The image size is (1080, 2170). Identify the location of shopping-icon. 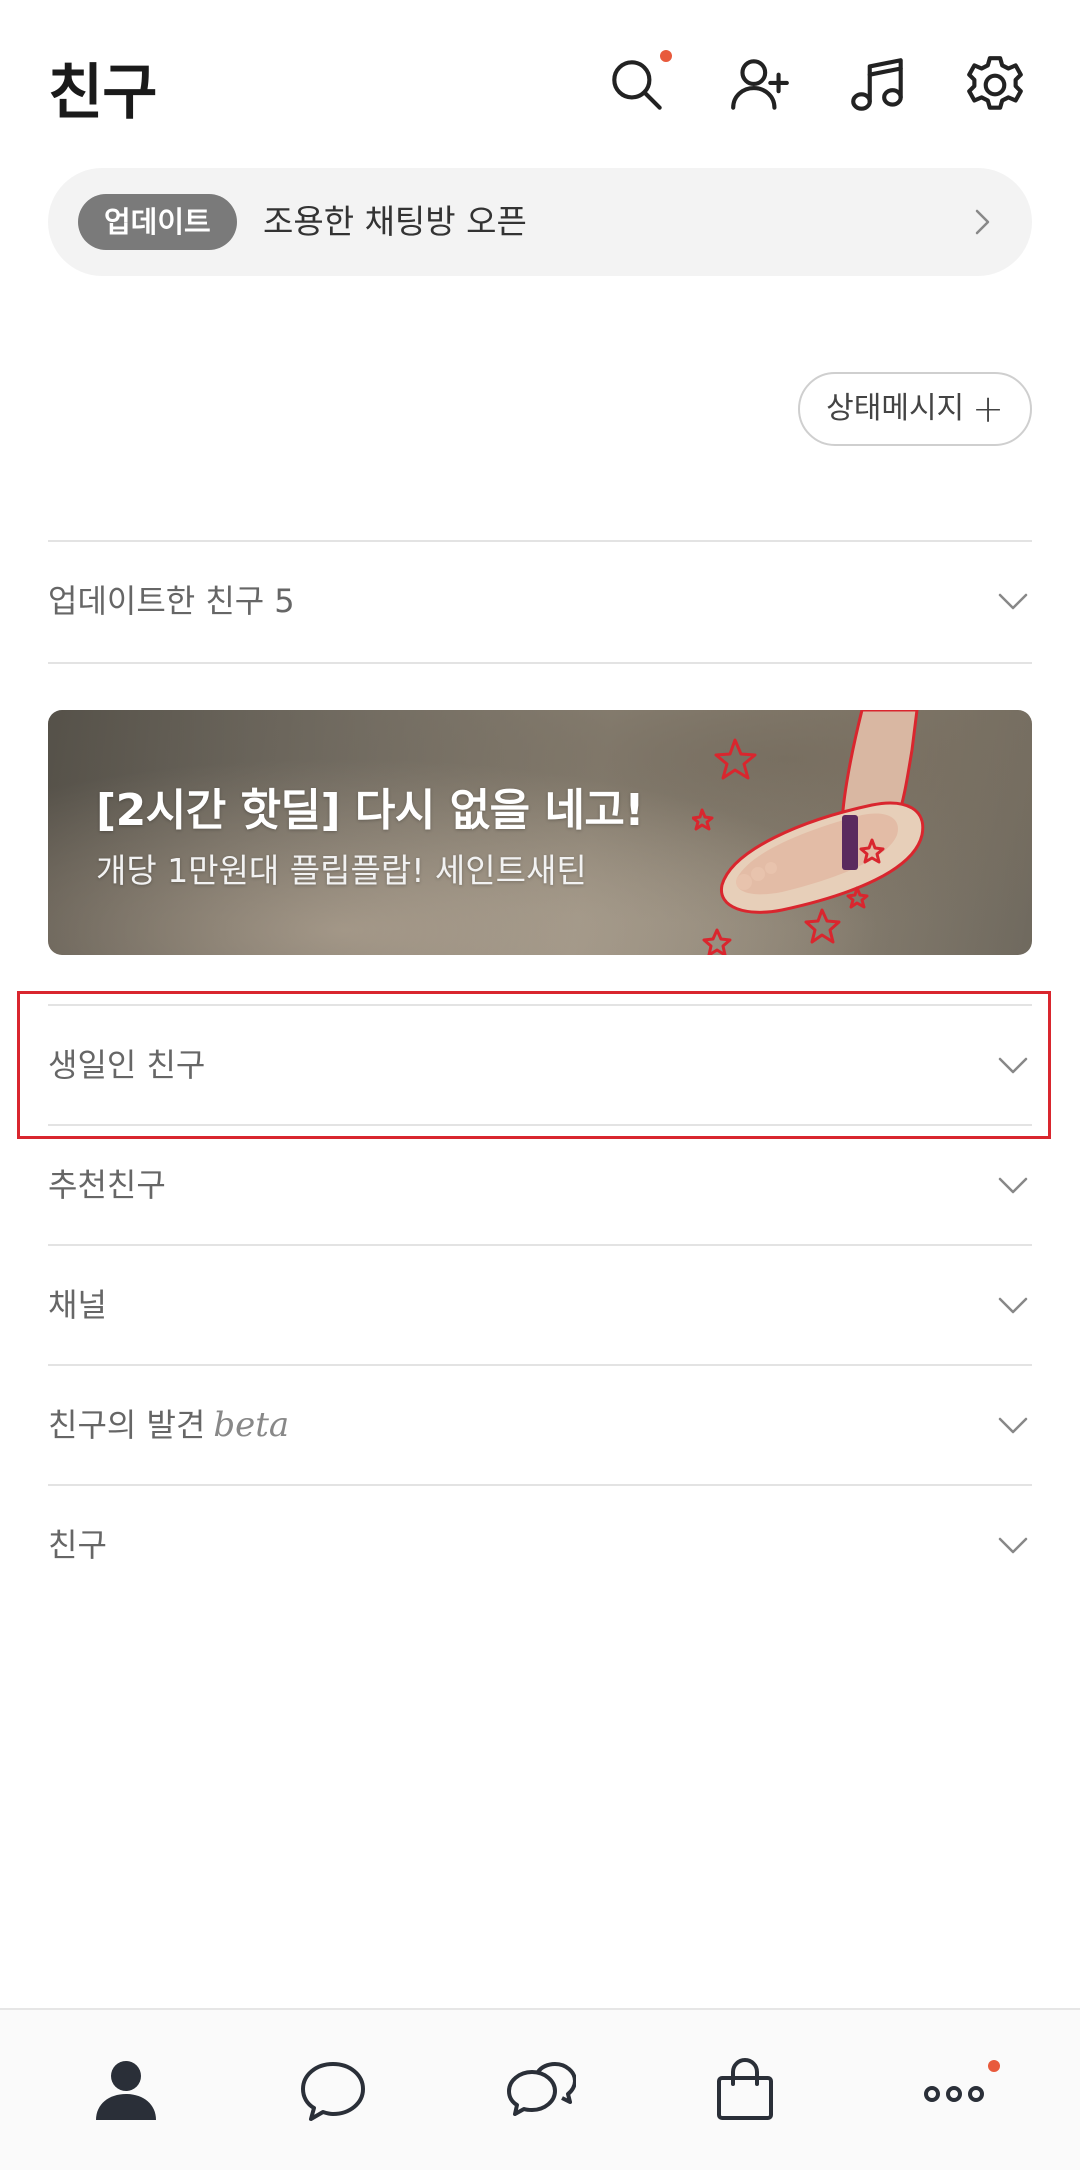
(745, 2089).